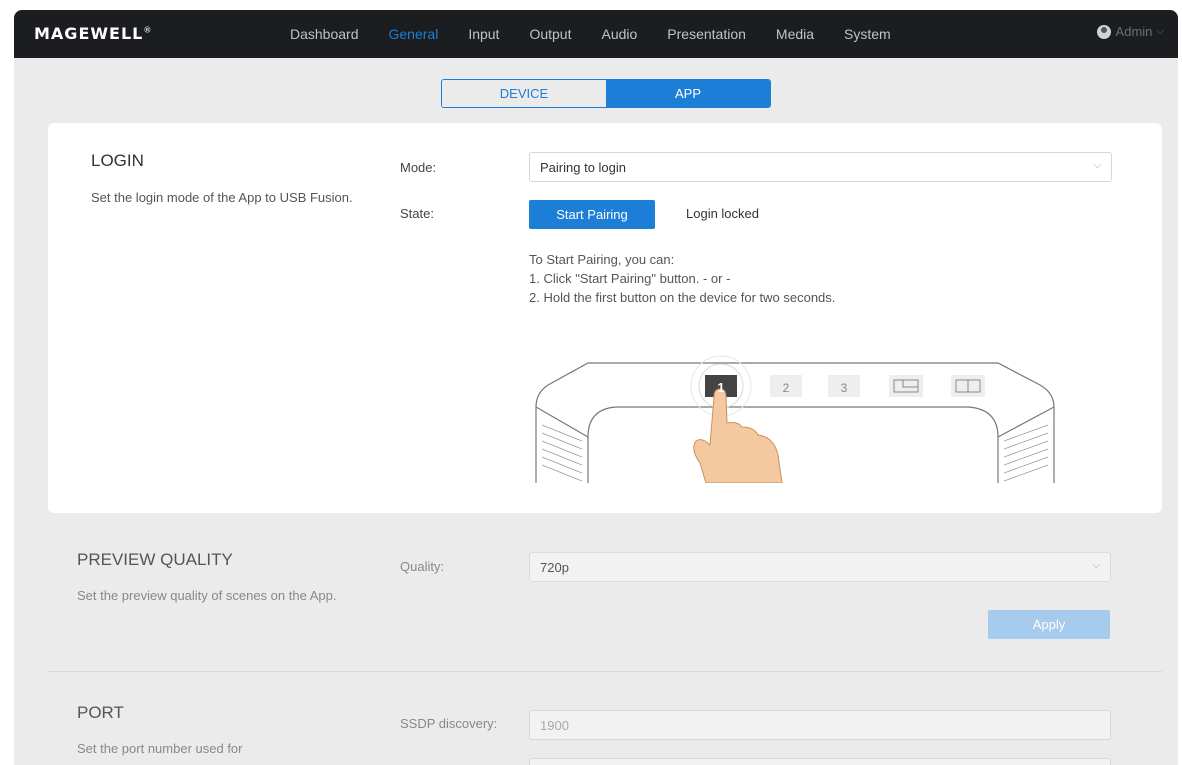 This screenshot has height=765, width=1182. What do you see at coordinates (100, 712) in the screenshot?
I see `port-title: PORT` at bounding box center [100, 712].